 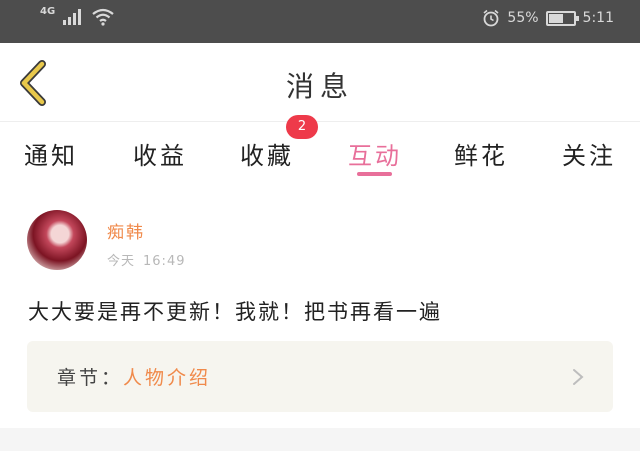 I want to click on message-timestamp: 今天 16:49, so click(x=146, y=259).